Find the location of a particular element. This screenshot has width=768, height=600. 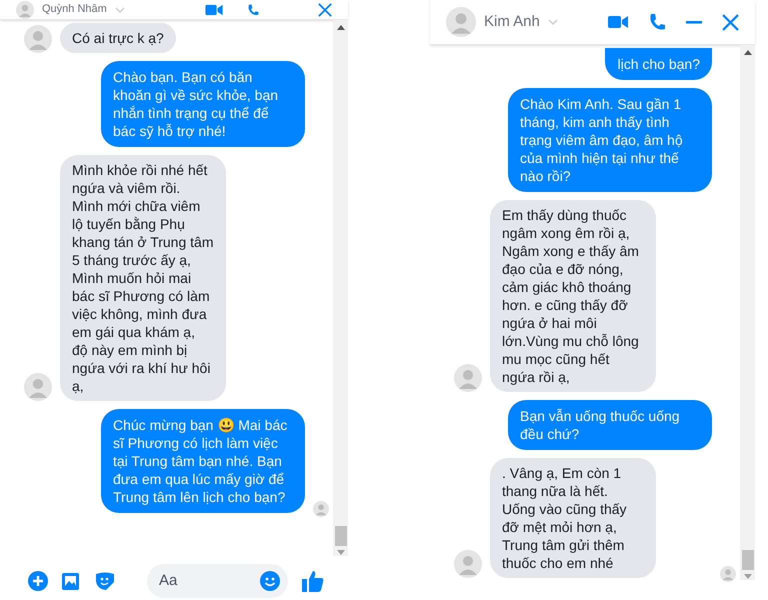

thumbs-up-icon is located at coordinates (313, 581).